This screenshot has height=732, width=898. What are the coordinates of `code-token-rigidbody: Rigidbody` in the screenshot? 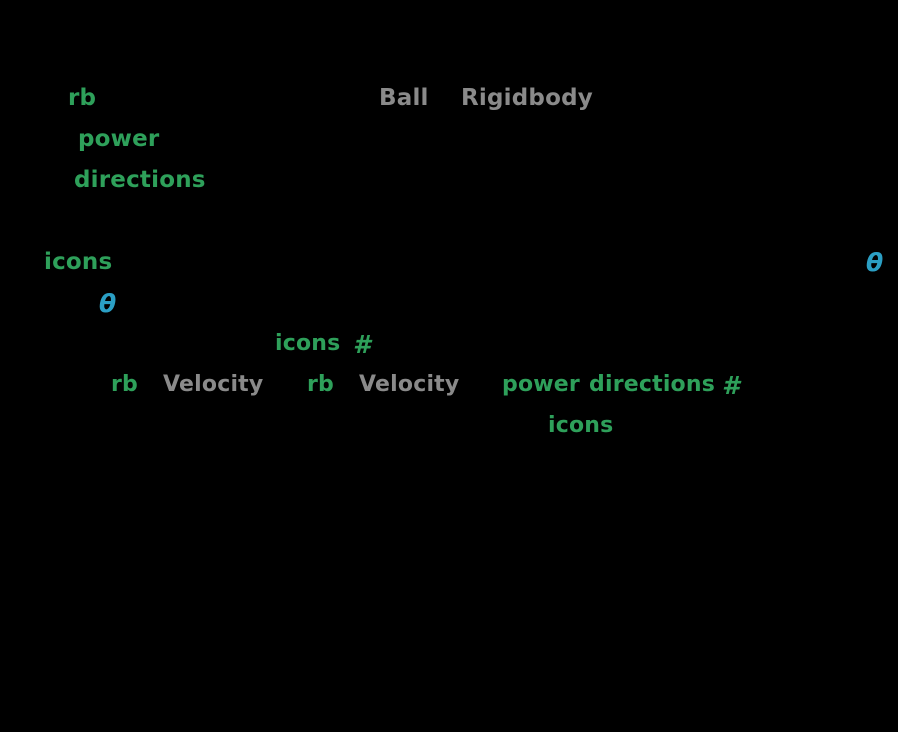 It's located at (527, 98).